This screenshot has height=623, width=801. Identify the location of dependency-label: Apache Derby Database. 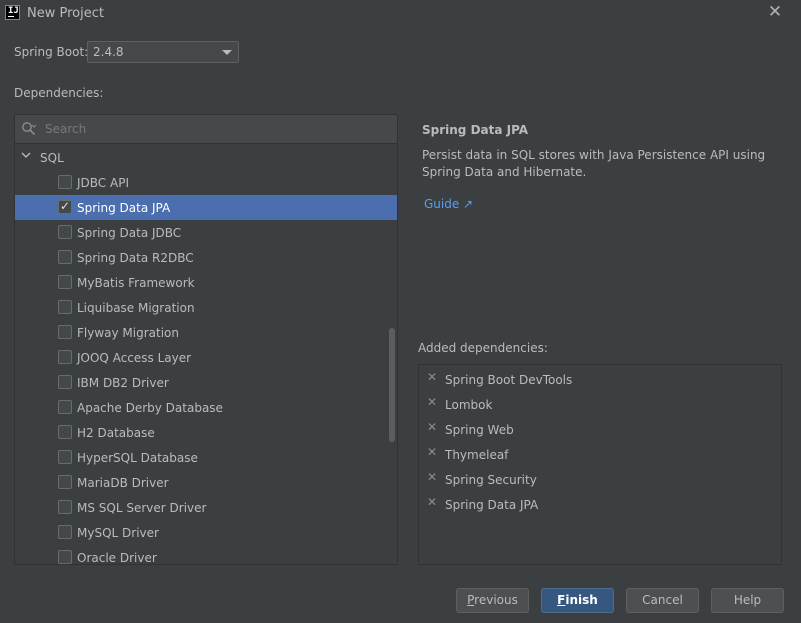
(150, 408).